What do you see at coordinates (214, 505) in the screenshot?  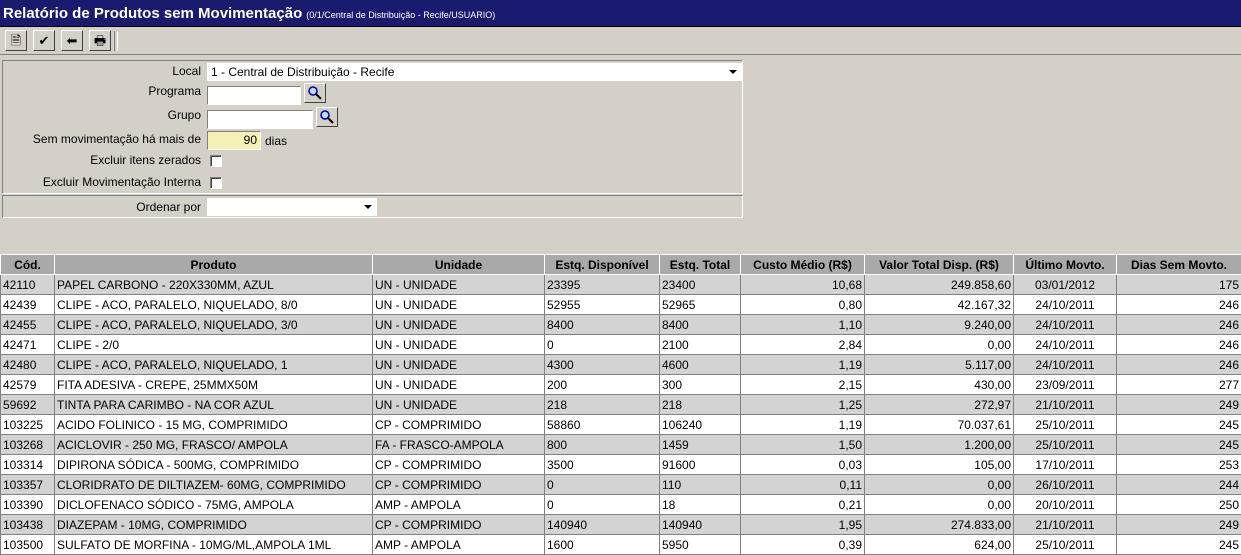 I see `table-cell: DICLOFENACO SÓDICO - 75MG, AMPOLA` at bounding box center [214, 505].